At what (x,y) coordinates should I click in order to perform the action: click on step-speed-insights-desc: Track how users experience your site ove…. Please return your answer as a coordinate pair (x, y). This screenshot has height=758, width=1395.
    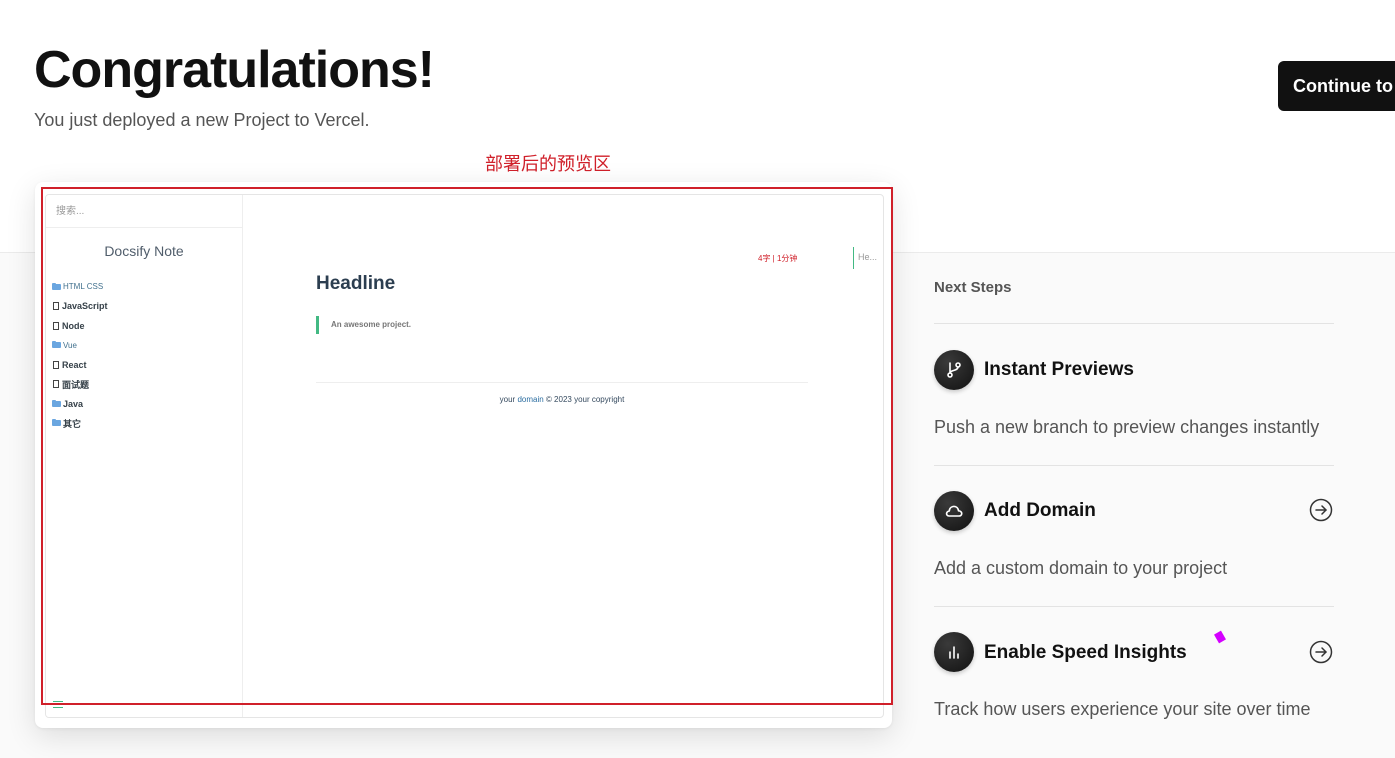
    Looking at the image, I should click on (1122, 709).